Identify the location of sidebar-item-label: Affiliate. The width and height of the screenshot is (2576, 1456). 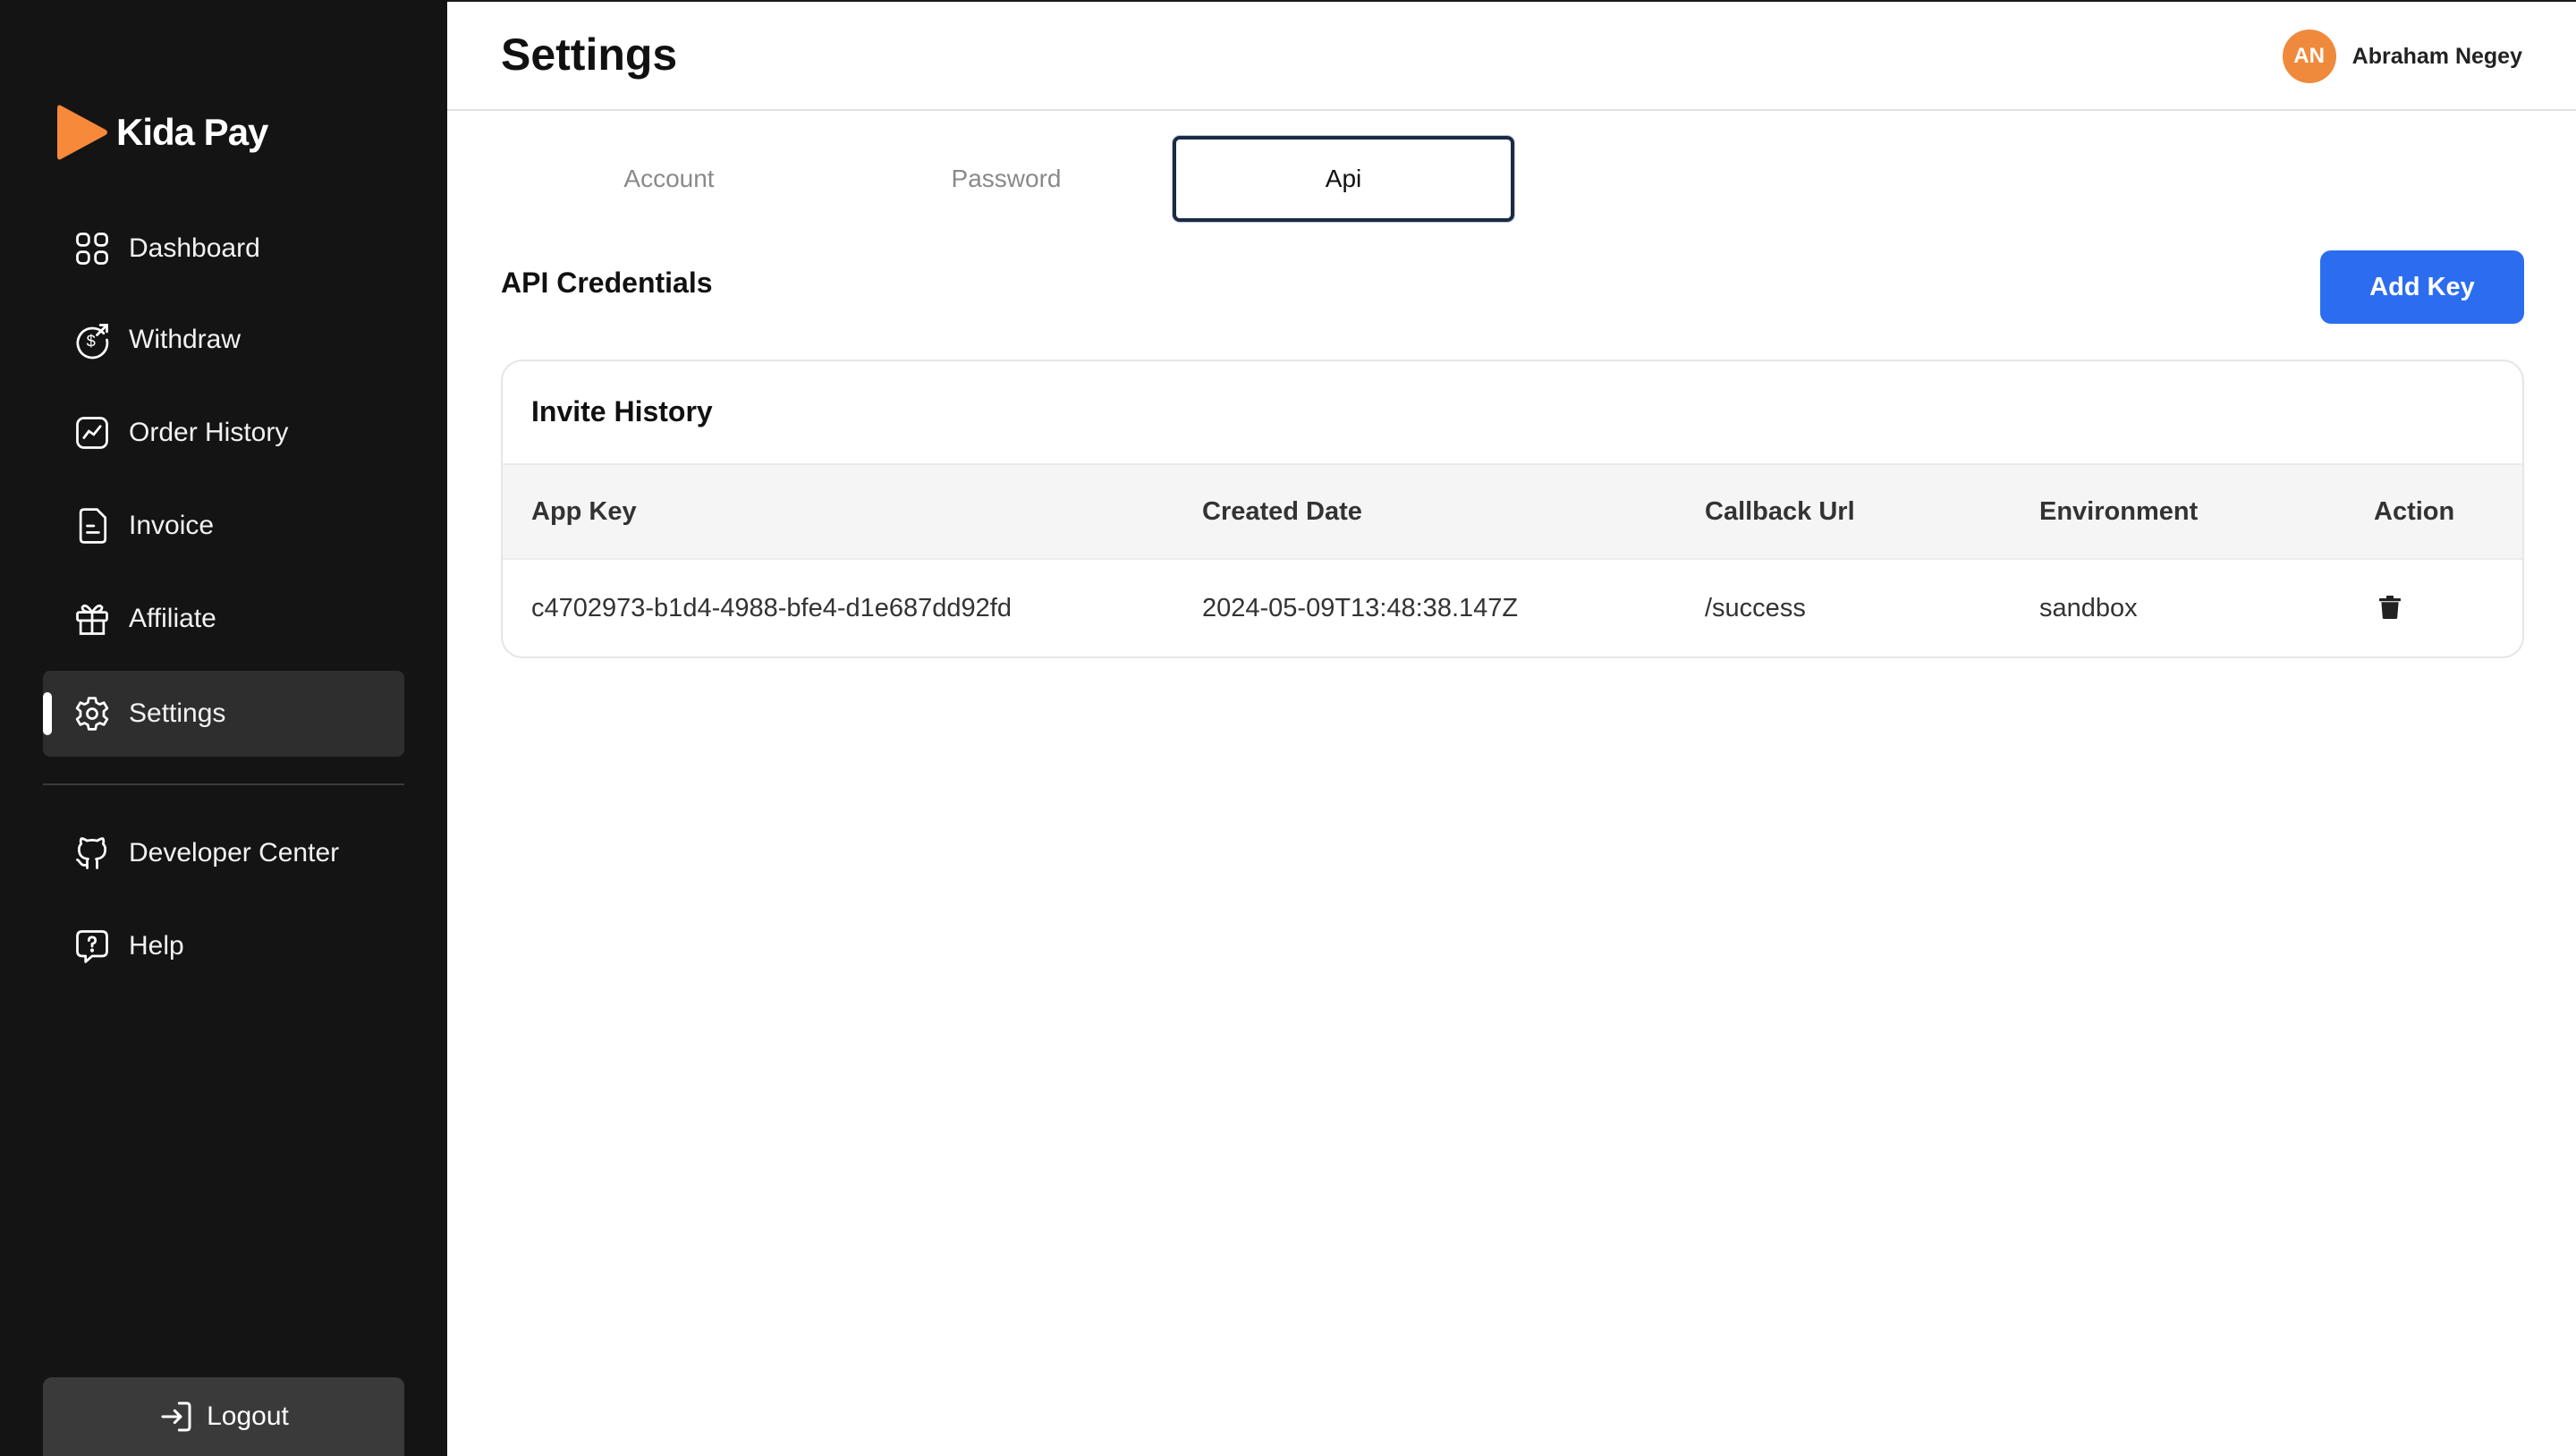
(172, 618).